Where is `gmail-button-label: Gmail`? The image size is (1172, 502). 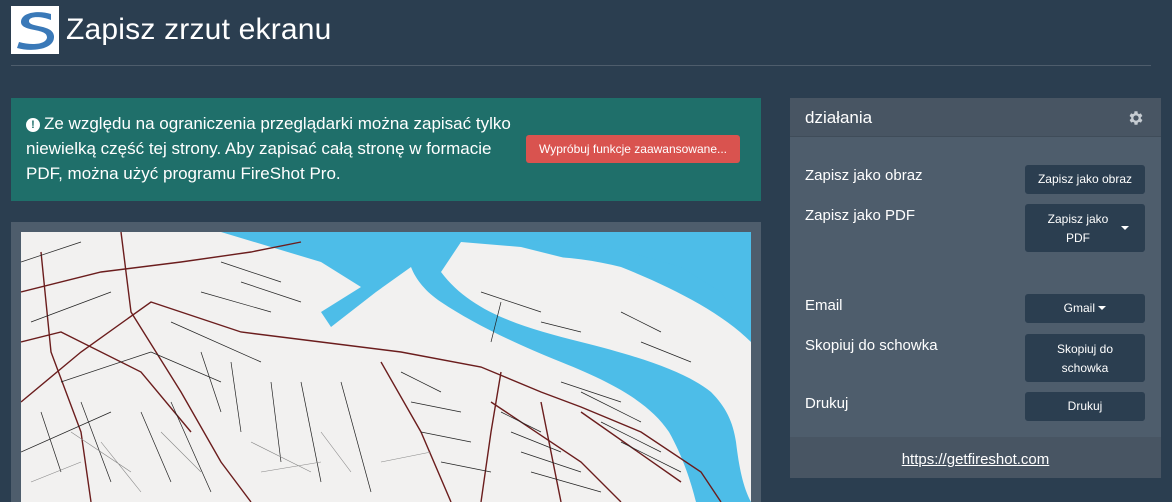
gmail-button-label: Gmail is located at coordinates (1079, 308).